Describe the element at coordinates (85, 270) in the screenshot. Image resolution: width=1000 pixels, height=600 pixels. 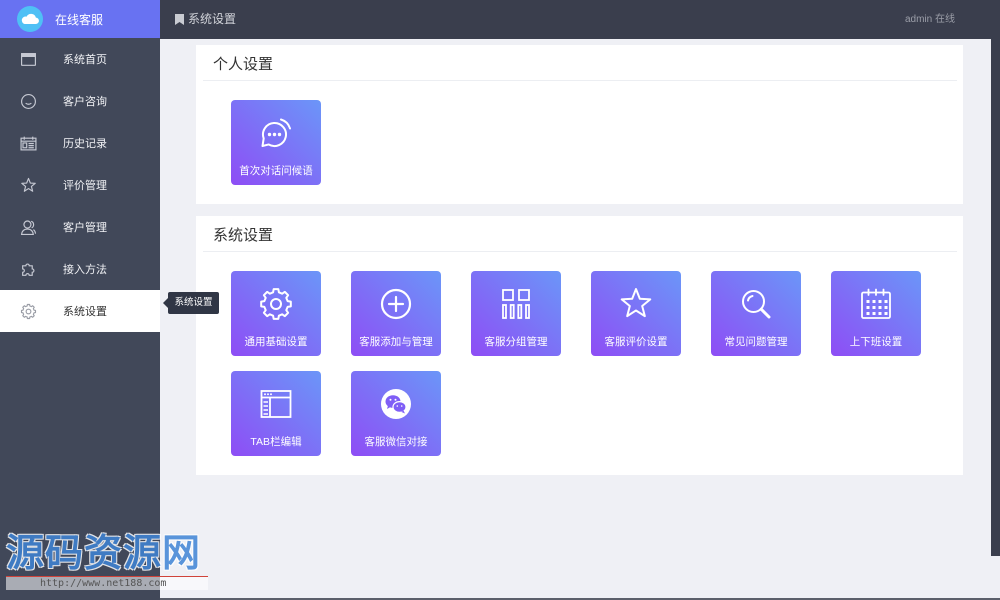
I see `sidebar-item-label: 接入方法` at that location.